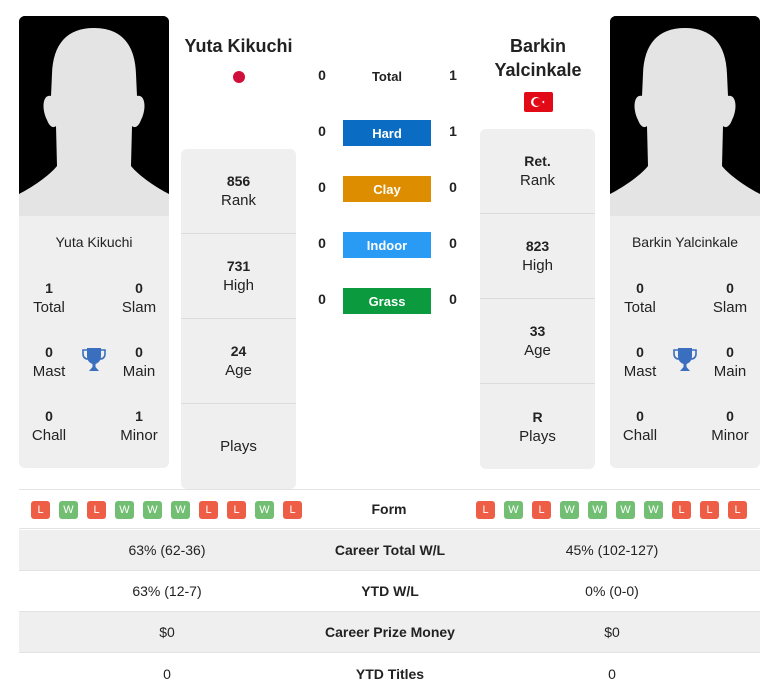 This screenshot has width=779, height=699. What do you see at coordinates (537, 171) in the screenshot?
I see `player2-rank: Ret. Rank` at bounding box center [537, 171].